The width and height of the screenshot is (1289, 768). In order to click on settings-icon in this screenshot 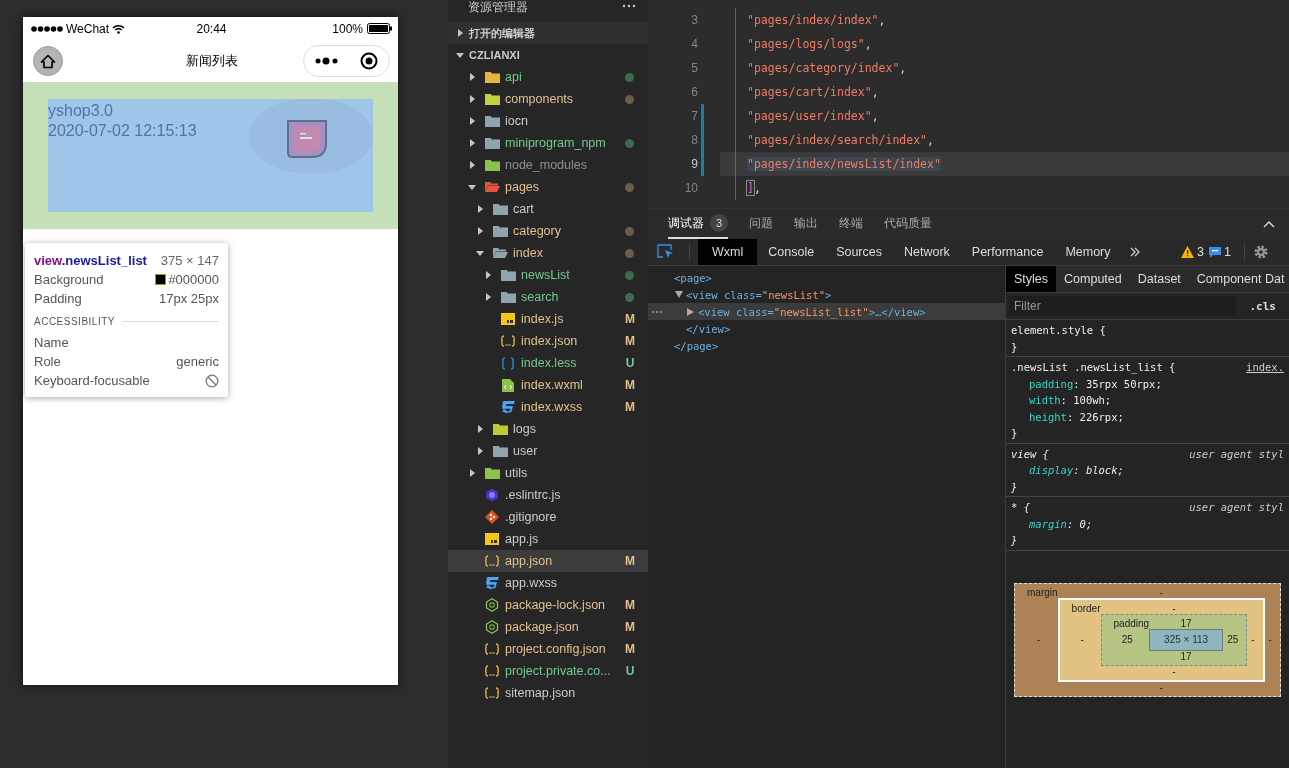, I will do `click(1261, 252)`.